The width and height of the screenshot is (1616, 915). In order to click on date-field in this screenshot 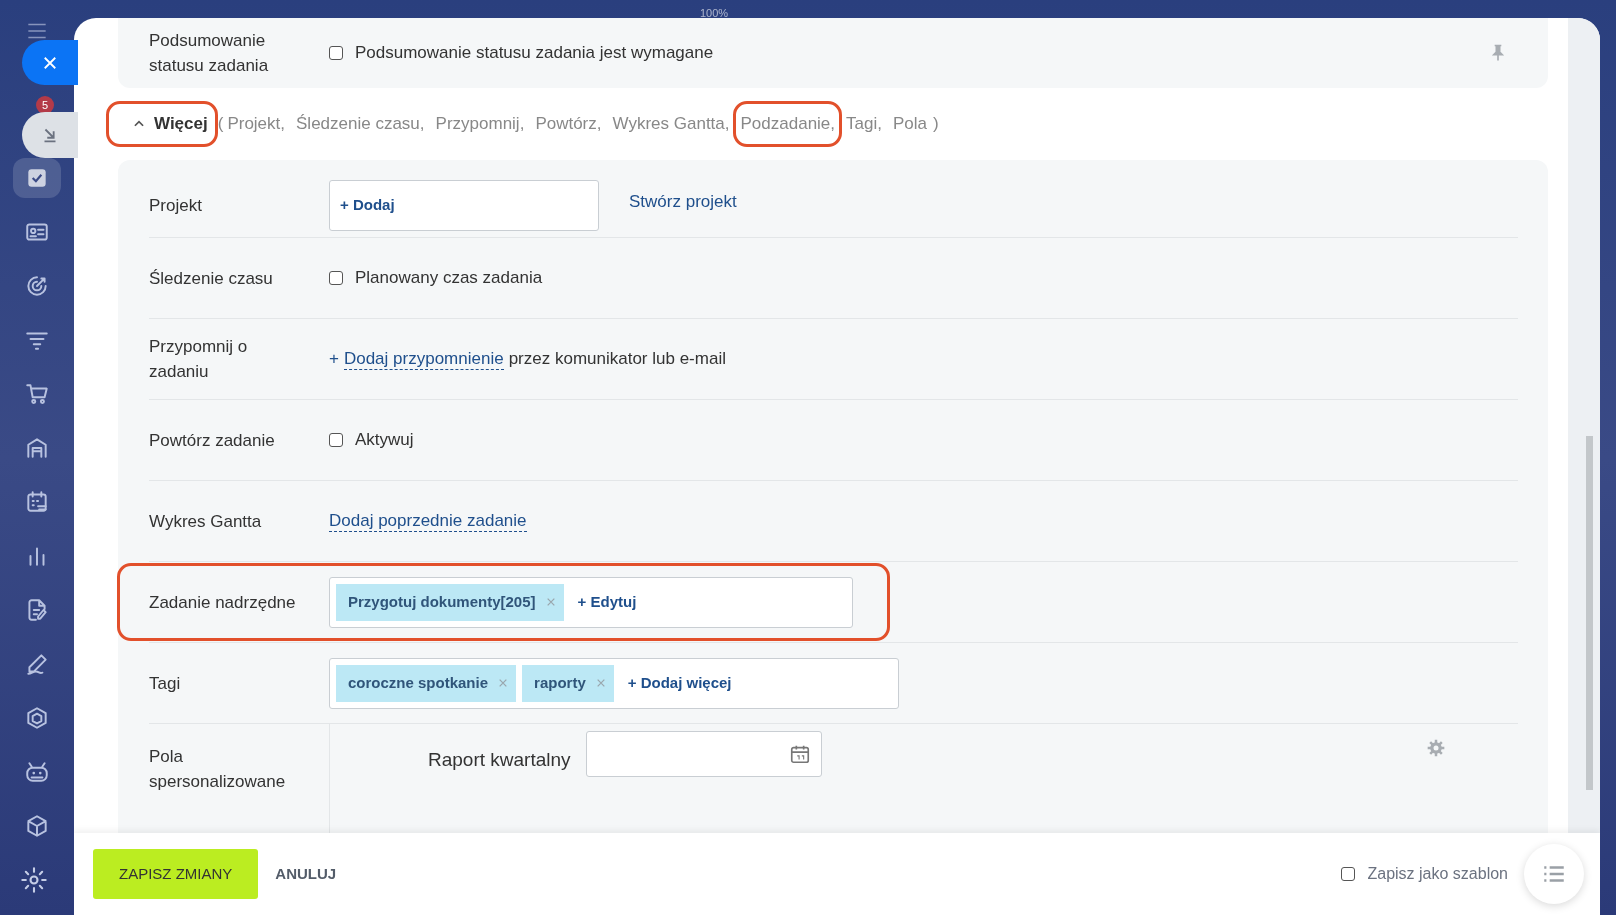, I will do `click(704, 754)`.